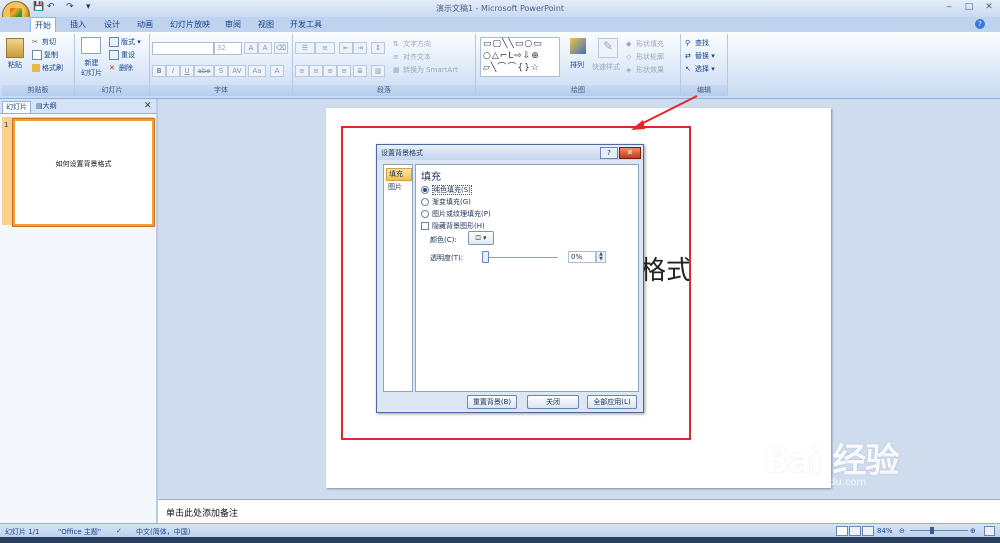 Image resolution: width=1000 pixels, height=543 pixels. What do you see at coordinates (91, 45) in the screenshot?
I see `new-slide-icon` at bounding box center [91, 45].